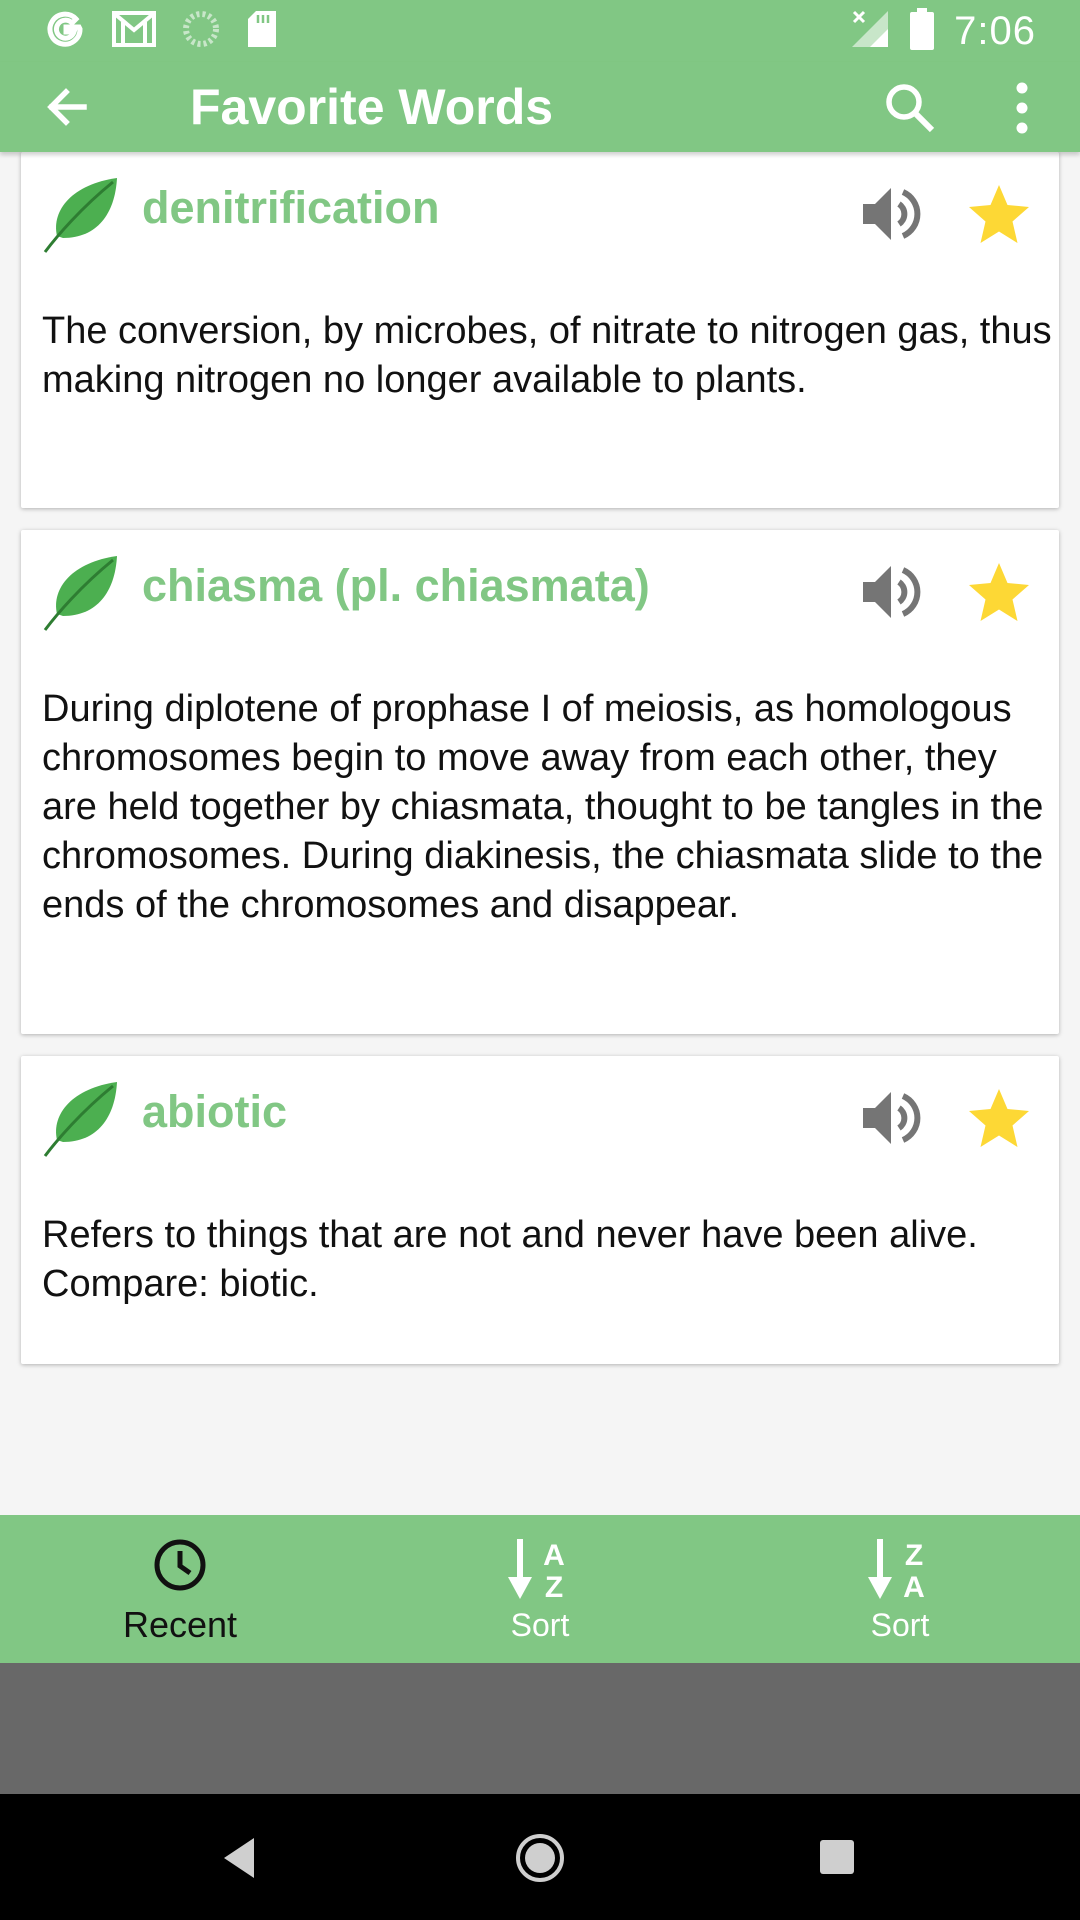 This screenshot has height=1920, width=1080. Describe the element at coordinates (540, 31) in the screenshot. I see `status-bar: 7:06` at that location.